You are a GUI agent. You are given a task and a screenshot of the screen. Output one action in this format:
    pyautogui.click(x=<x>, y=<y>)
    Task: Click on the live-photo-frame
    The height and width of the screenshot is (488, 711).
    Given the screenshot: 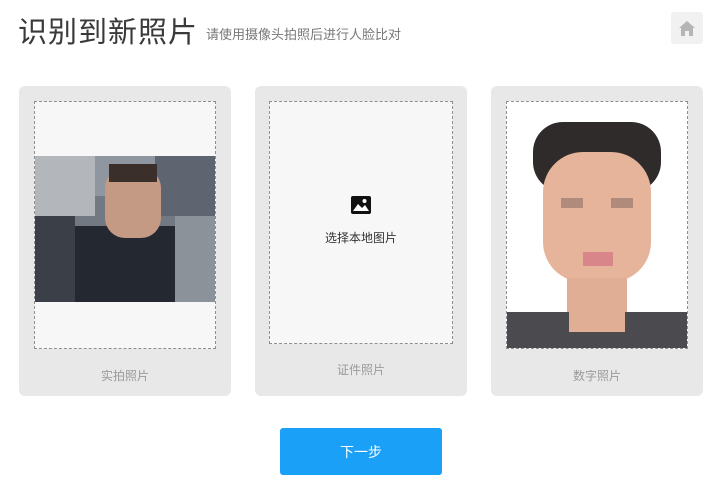 What is the action you would take?
    pyautogui.click(x=125, y=225)
    